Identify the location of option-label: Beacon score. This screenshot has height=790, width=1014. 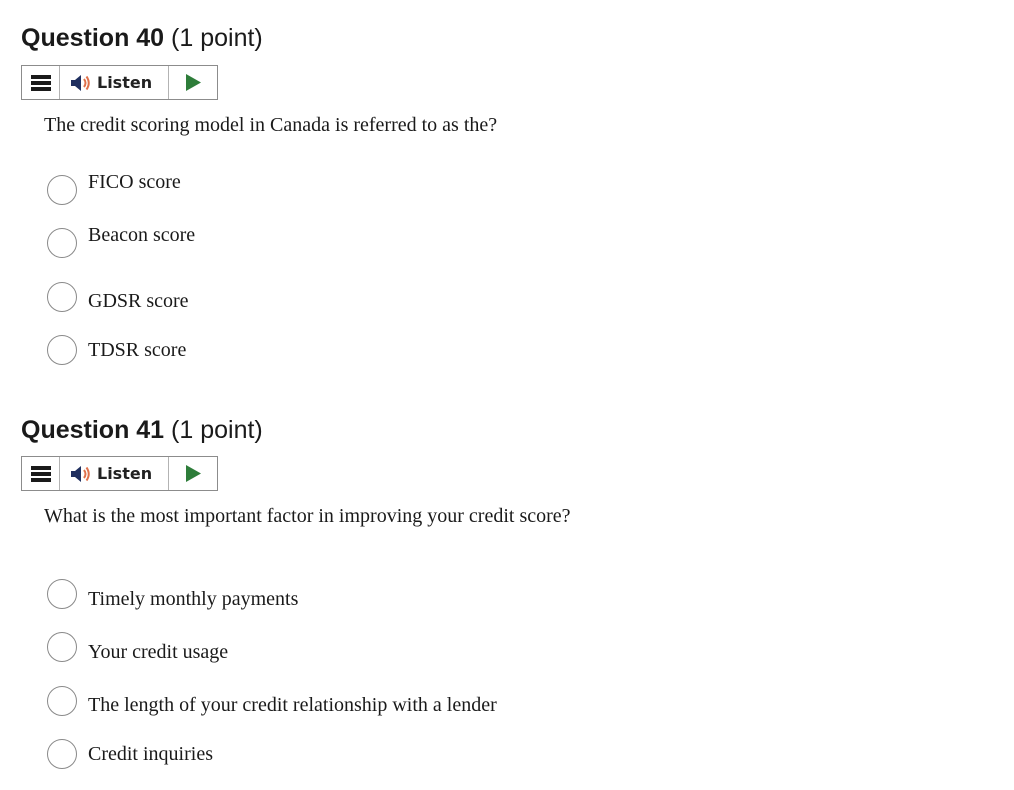
(142, 235).